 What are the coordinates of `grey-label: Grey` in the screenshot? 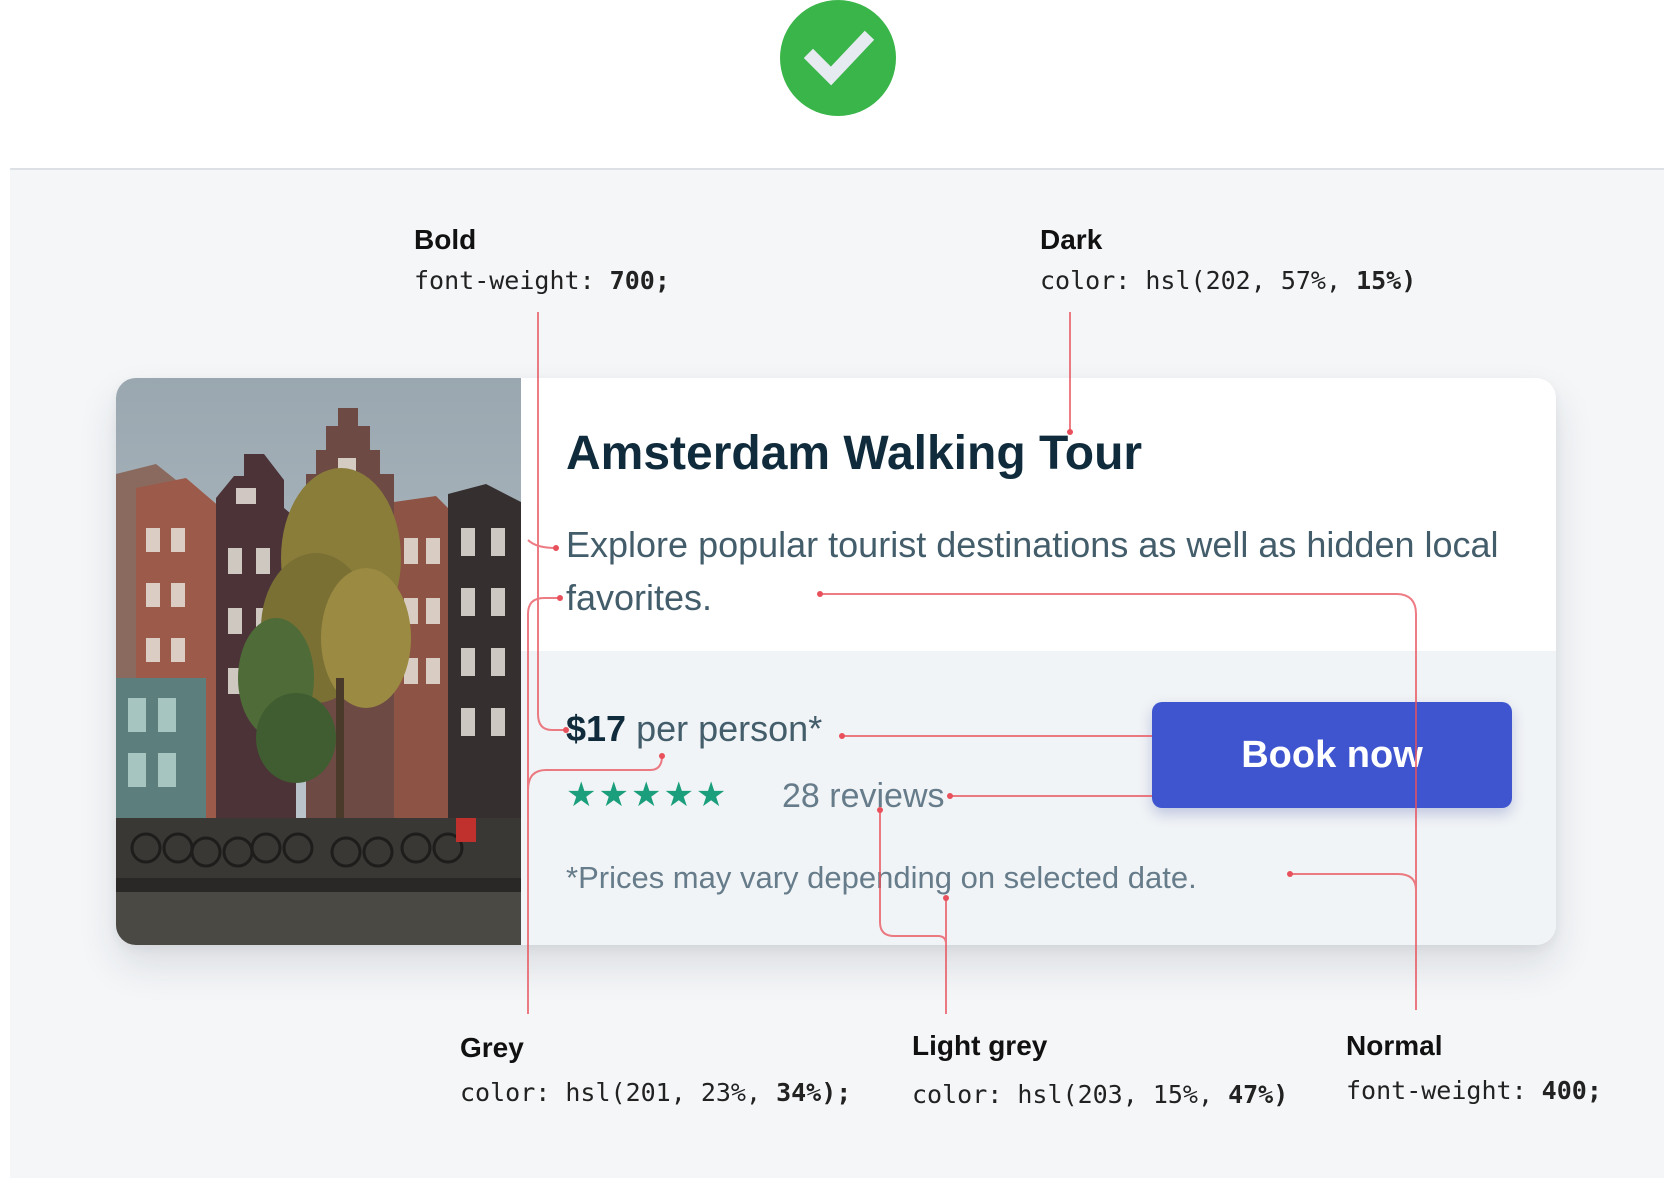 It's located at (492, 1047).